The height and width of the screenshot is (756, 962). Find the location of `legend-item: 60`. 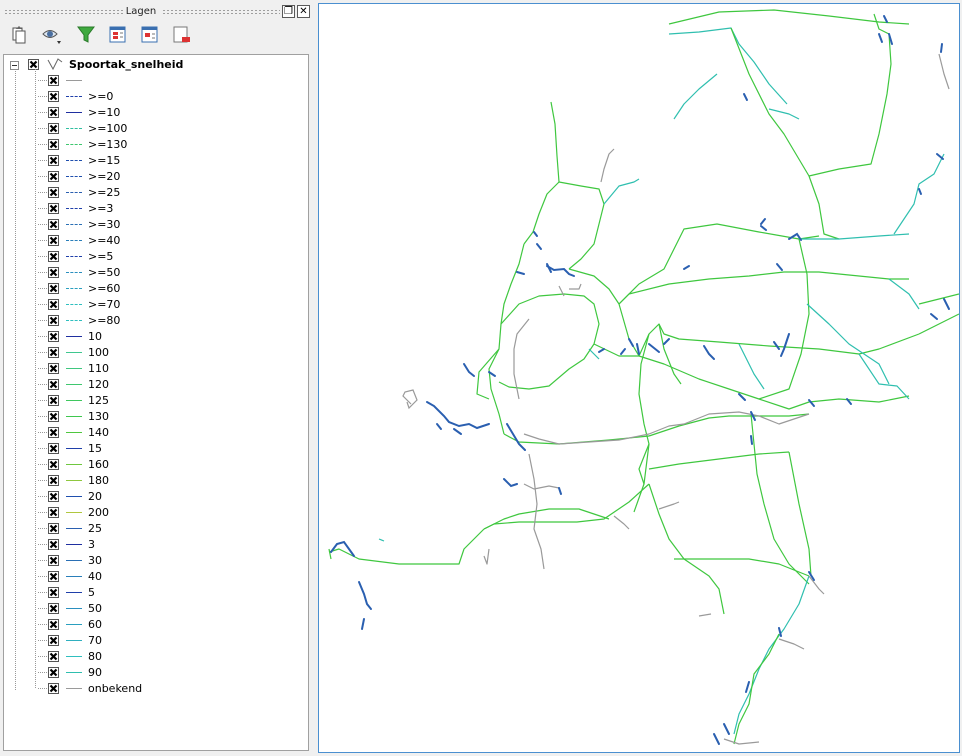

legend-item: 60 is located at coordinates (154, 625).